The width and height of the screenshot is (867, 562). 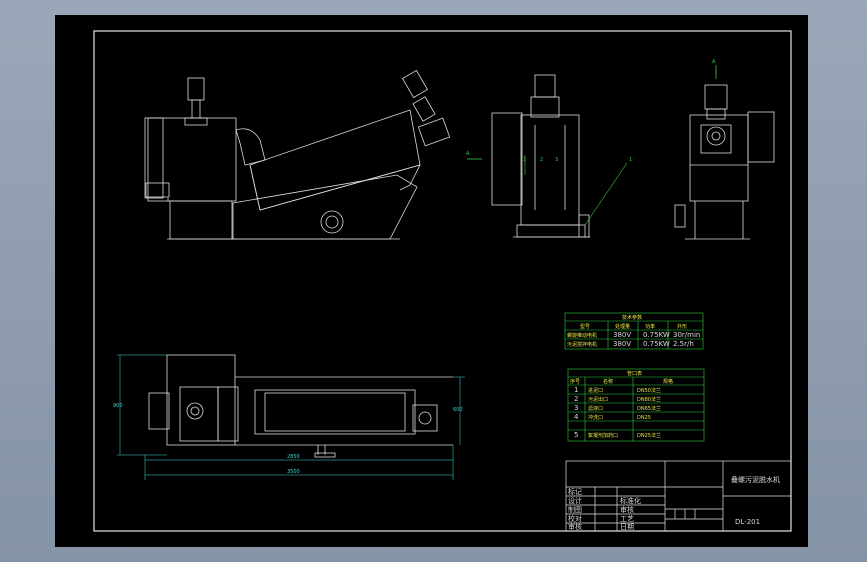 I want to click on parts-cell: DN80法兰, so click(x=649, y=399).